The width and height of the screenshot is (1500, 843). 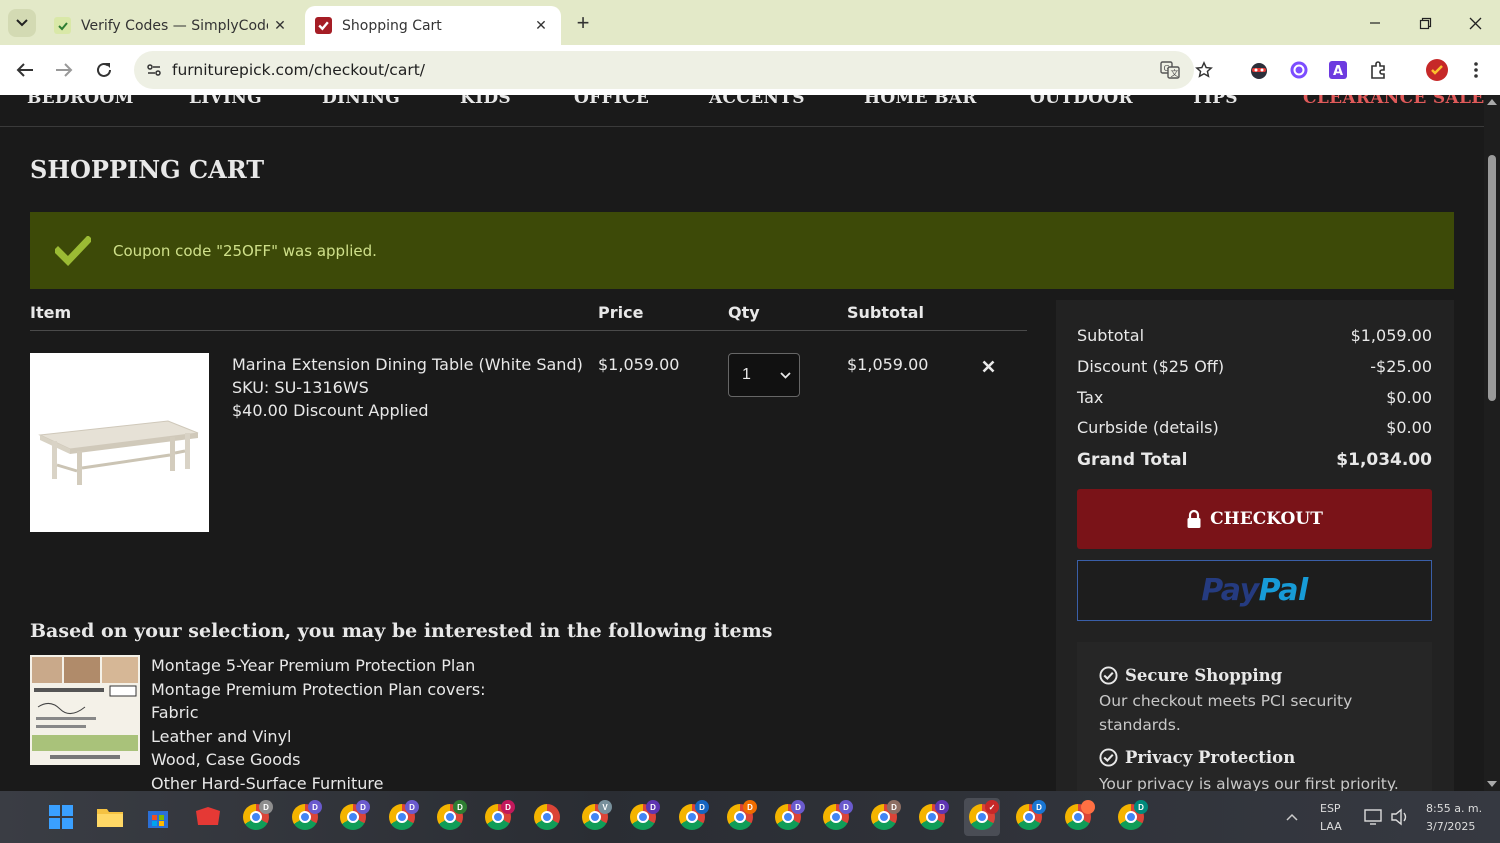 I want to click on nav-item-accents: ACCENTS, so click(x=757, y=101).